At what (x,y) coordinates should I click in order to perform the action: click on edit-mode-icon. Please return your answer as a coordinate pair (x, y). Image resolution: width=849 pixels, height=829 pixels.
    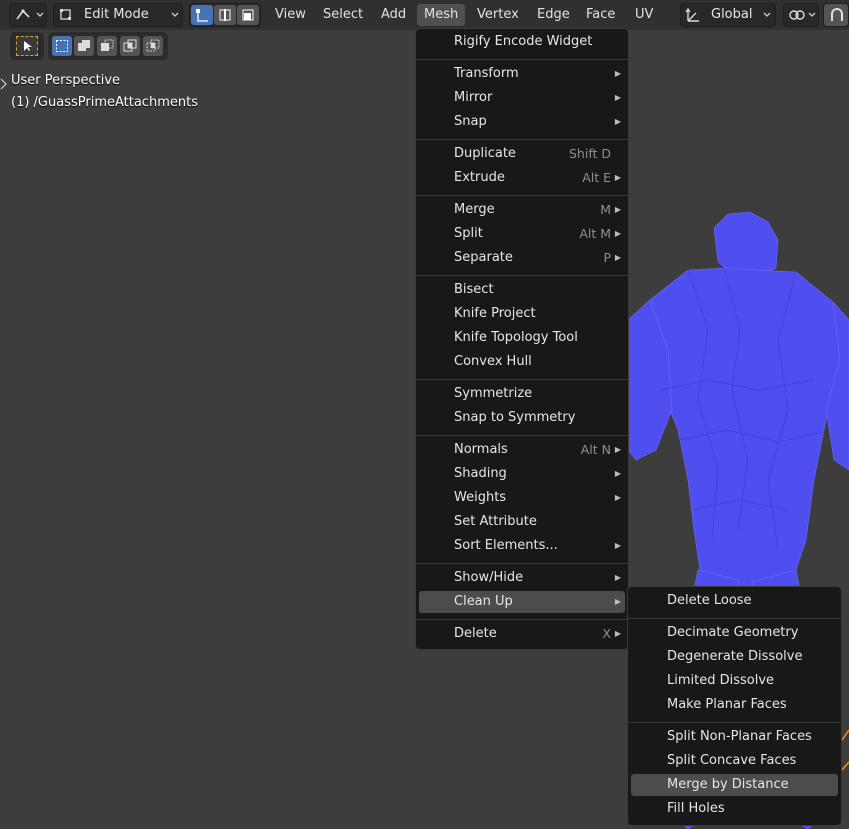
    Looking at the image, I should click on (65, 14).